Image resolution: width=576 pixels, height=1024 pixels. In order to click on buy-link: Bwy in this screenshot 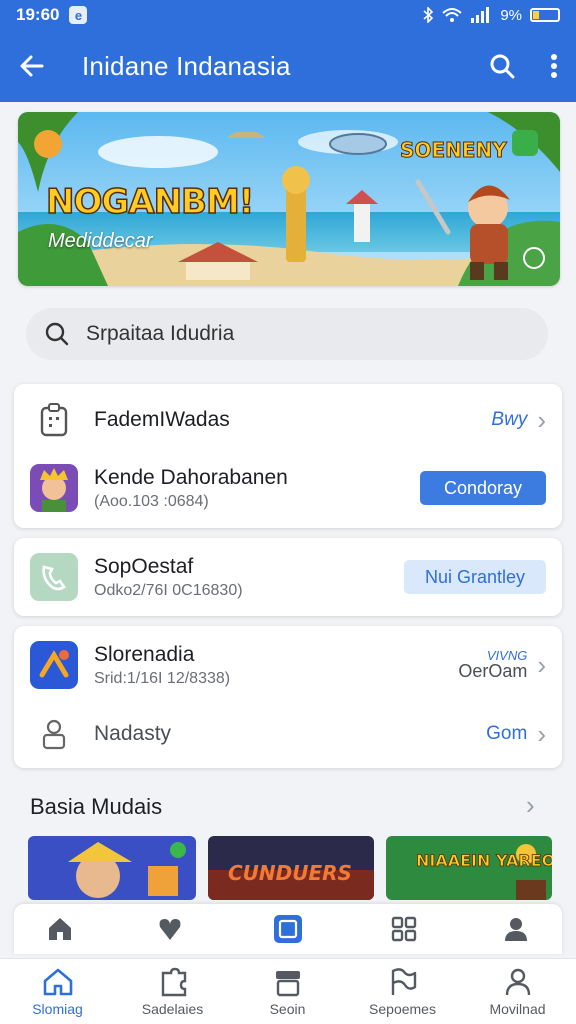, I will do `click(509, 420)`.